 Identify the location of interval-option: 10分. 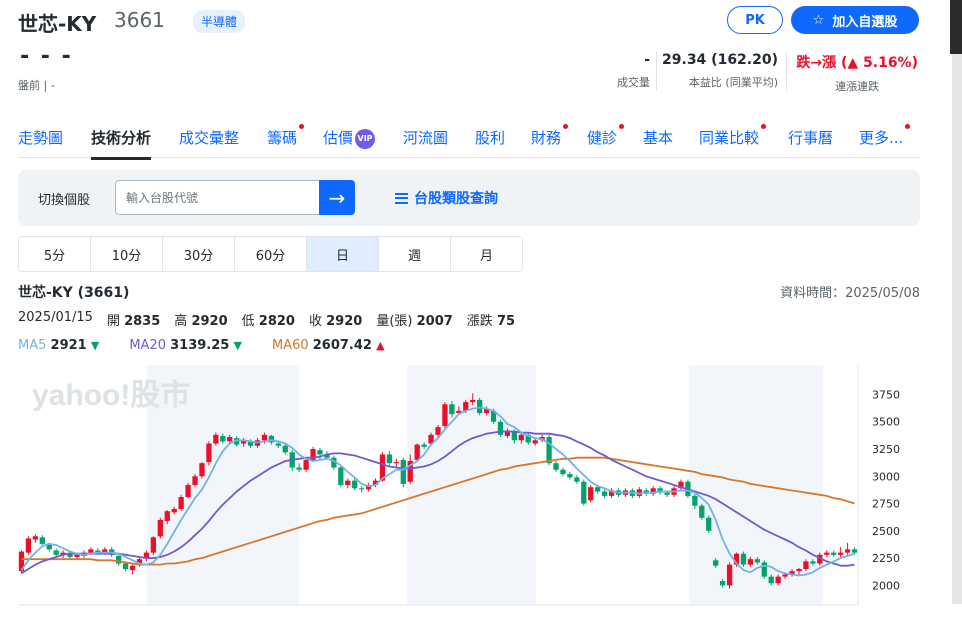
(127, 254).